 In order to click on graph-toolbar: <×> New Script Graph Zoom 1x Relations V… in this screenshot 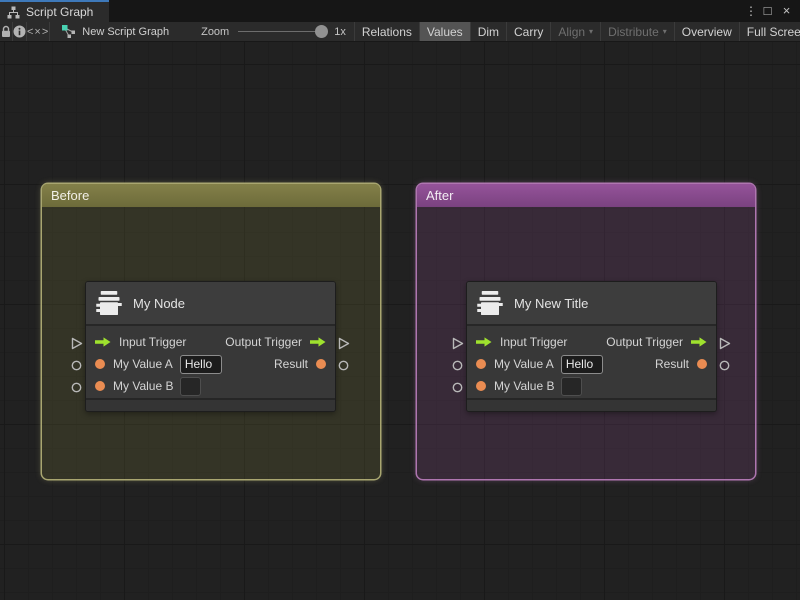, I will do `click(400, 32)`.